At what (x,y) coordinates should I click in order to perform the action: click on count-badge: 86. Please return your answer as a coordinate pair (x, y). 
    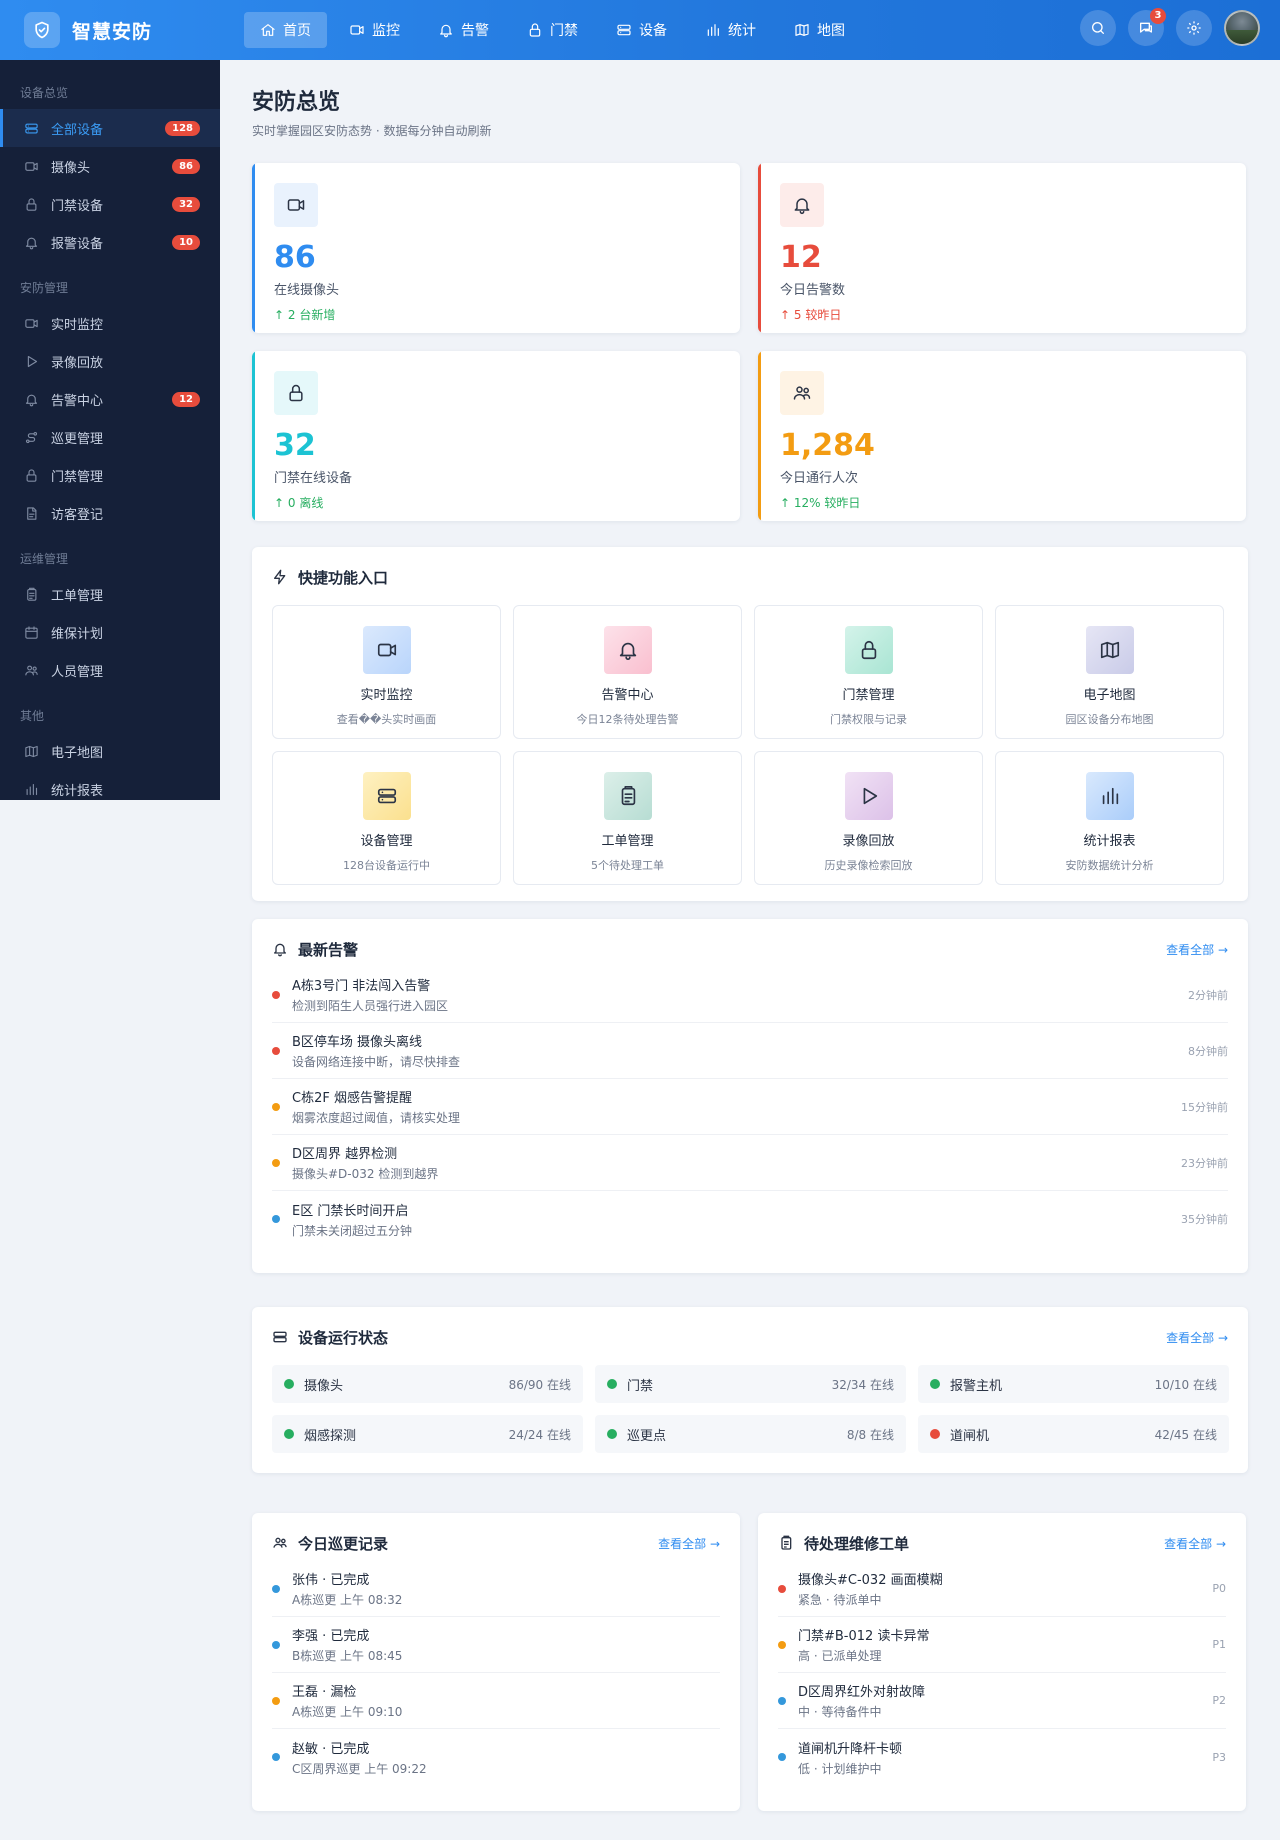
    Looking at the image, I should click on (186, 166).